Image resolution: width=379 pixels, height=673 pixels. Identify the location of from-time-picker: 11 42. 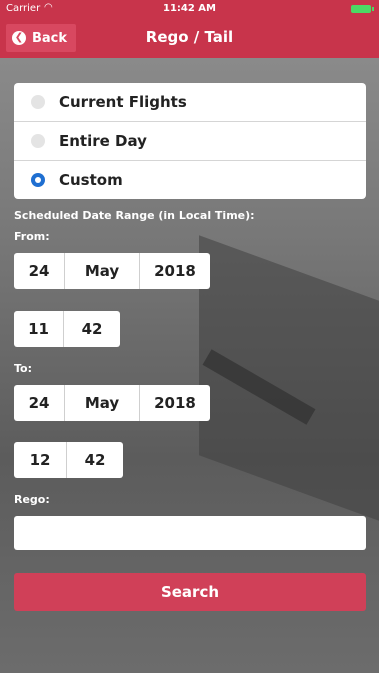
(67, 329).